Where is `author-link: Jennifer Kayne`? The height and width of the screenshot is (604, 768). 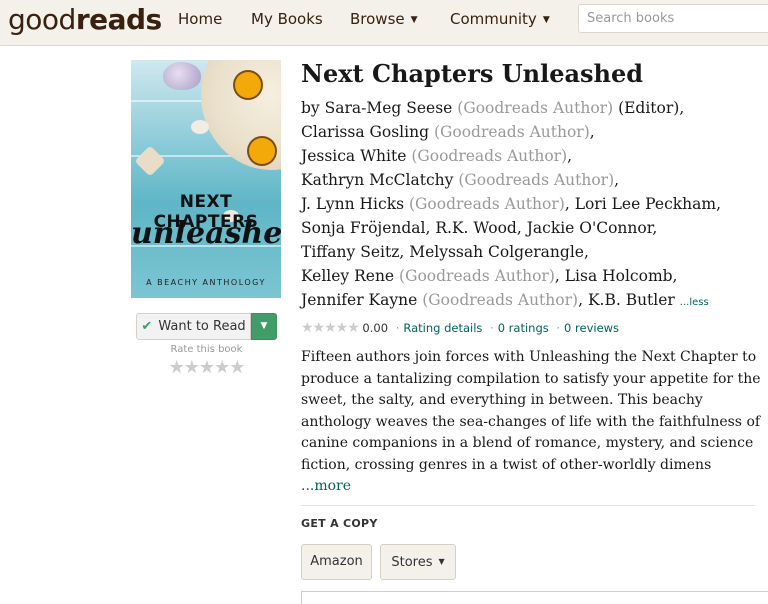
author-link: Jennifer Kayne is located at coordinates (359, 300).